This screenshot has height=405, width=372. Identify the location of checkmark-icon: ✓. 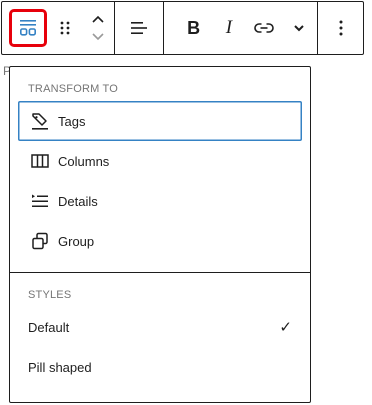
(285, 327).